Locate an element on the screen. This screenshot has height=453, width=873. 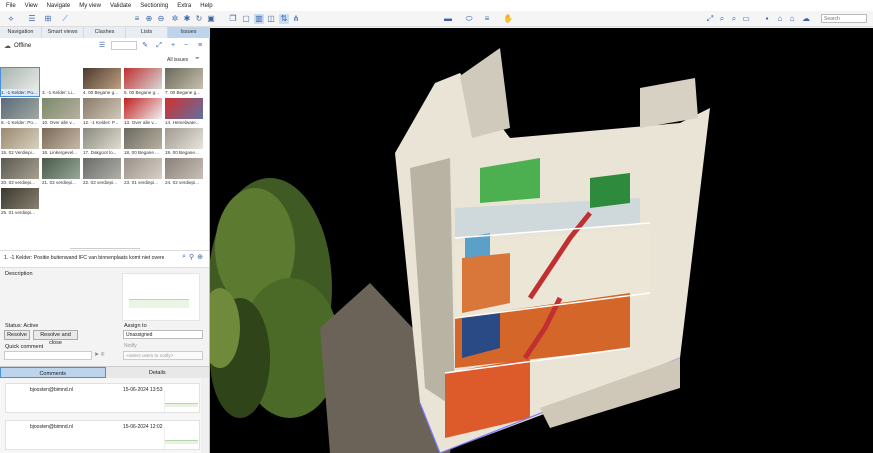
fit-icon: ⤢ is located at coordinates (710, 19).